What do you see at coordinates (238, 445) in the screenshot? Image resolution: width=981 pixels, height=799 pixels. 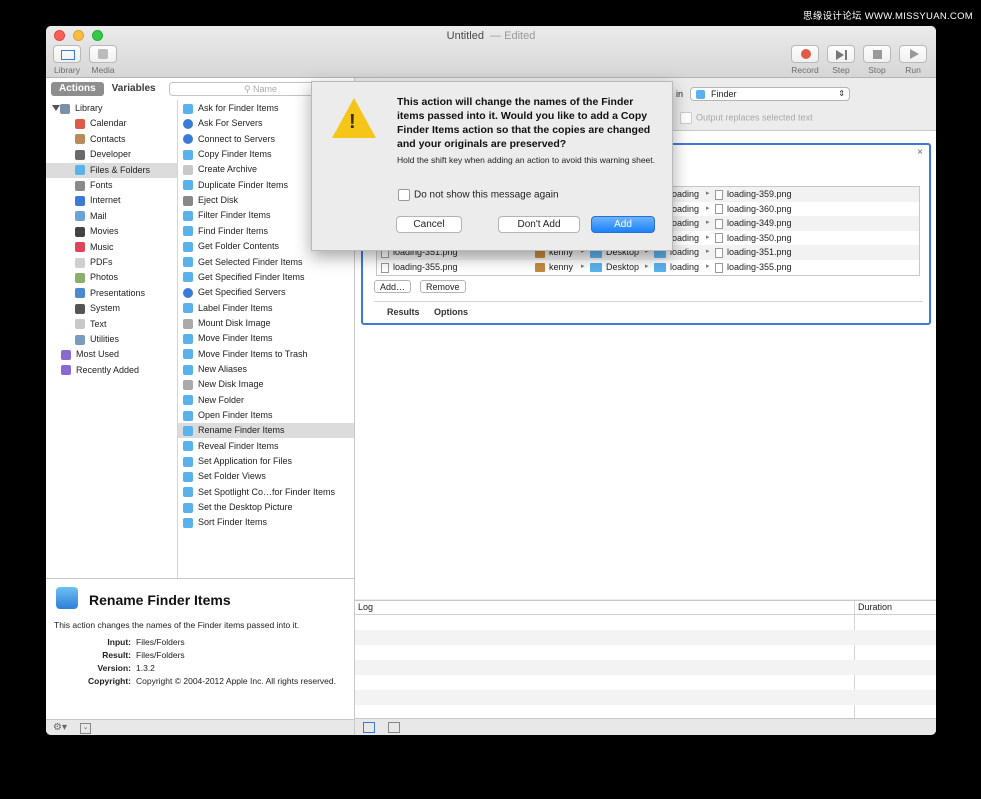 I see `action-label: Reveal Finder Items` at bounding box center [238, 445].